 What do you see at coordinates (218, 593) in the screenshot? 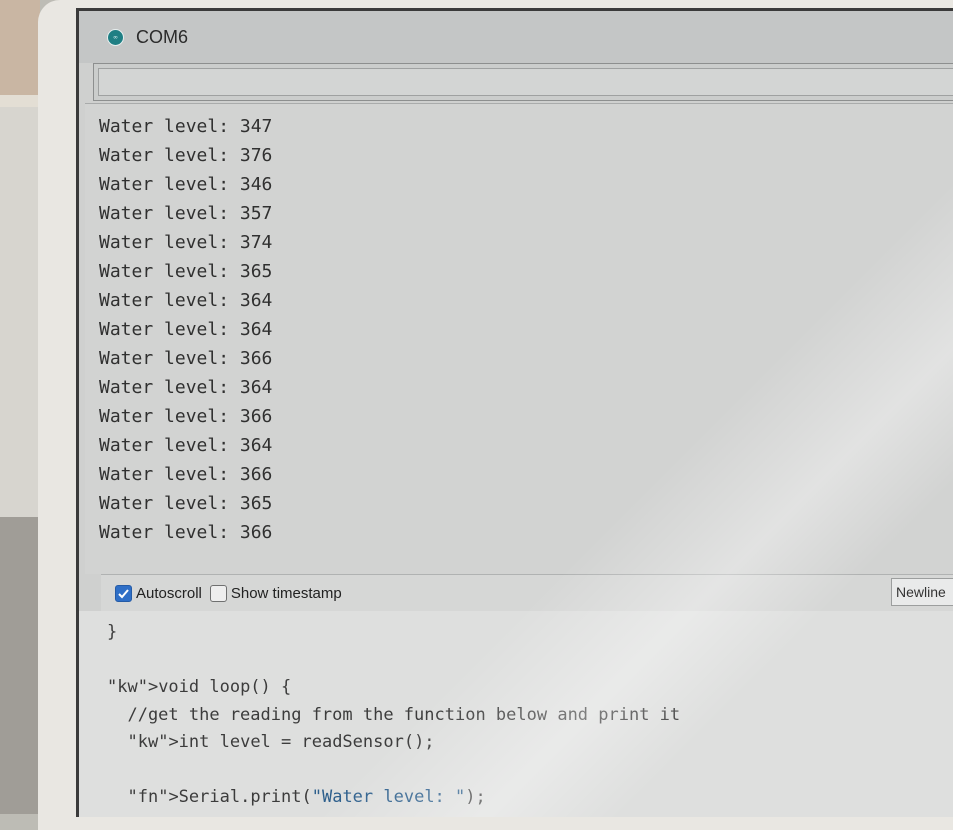
I see `show-timestamp-checkbox` at bounding box center [218, 593].